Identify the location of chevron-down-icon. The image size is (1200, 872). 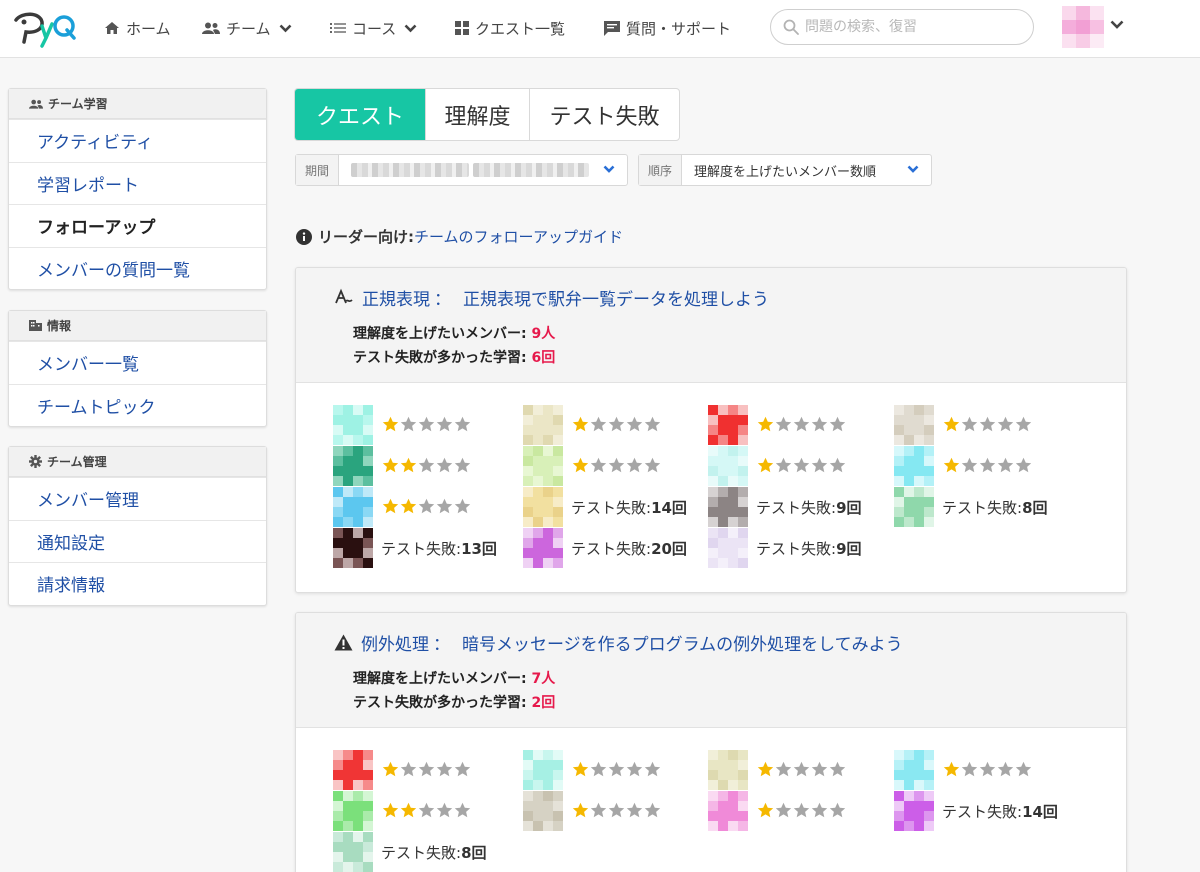
(1117, 25).